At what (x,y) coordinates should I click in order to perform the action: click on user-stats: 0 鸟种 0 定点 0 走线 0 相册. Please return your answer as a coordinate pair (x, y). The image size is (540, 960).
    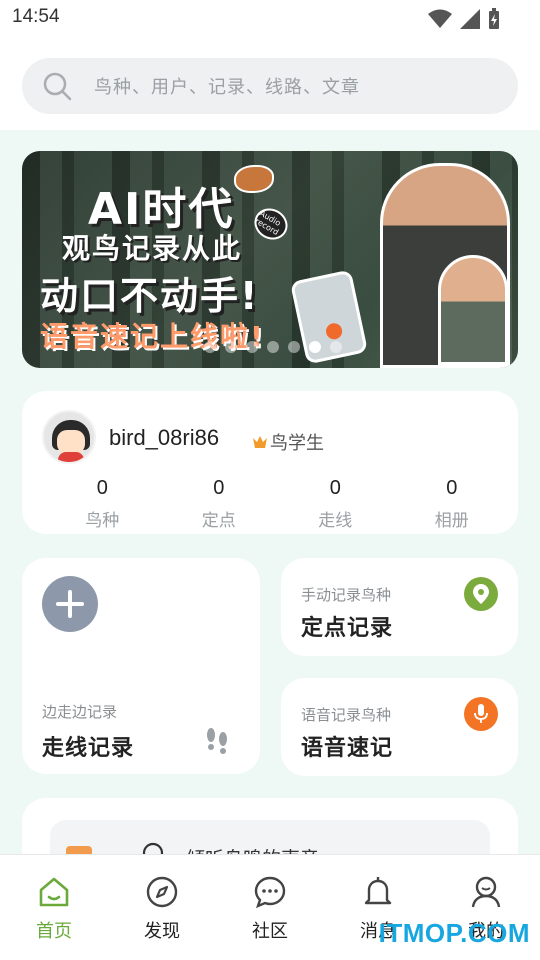
    Looking at the image, I should click on (277, 504).